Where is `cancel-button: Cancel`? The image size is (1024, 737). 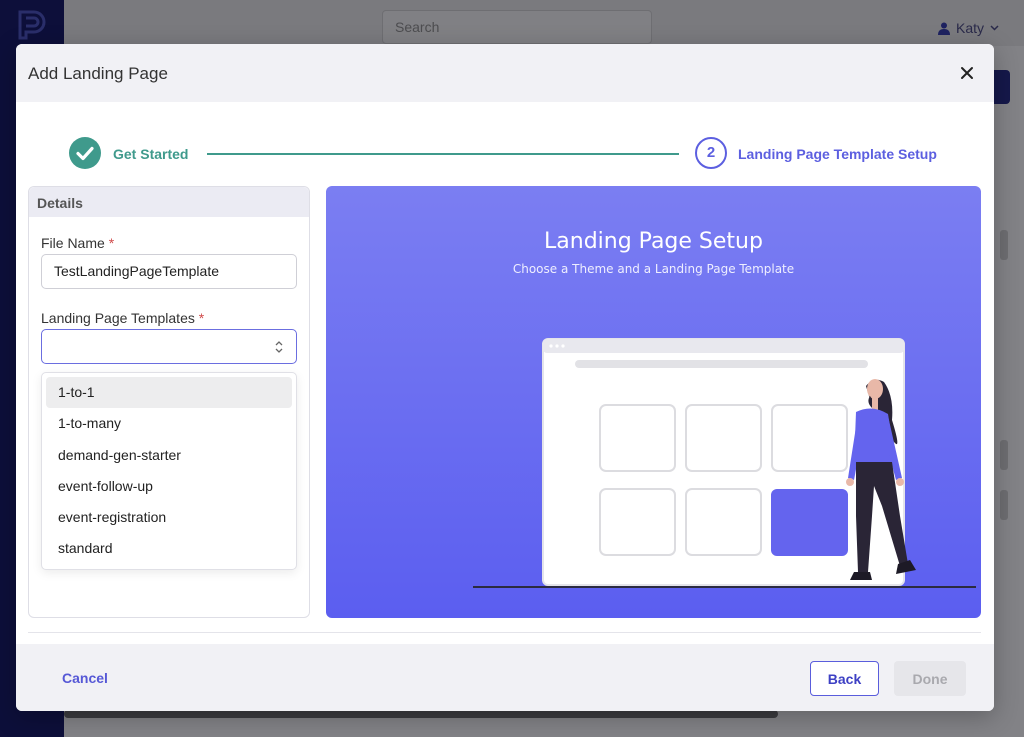
cancel-button: Cancel is located at coordinates (85, 678).